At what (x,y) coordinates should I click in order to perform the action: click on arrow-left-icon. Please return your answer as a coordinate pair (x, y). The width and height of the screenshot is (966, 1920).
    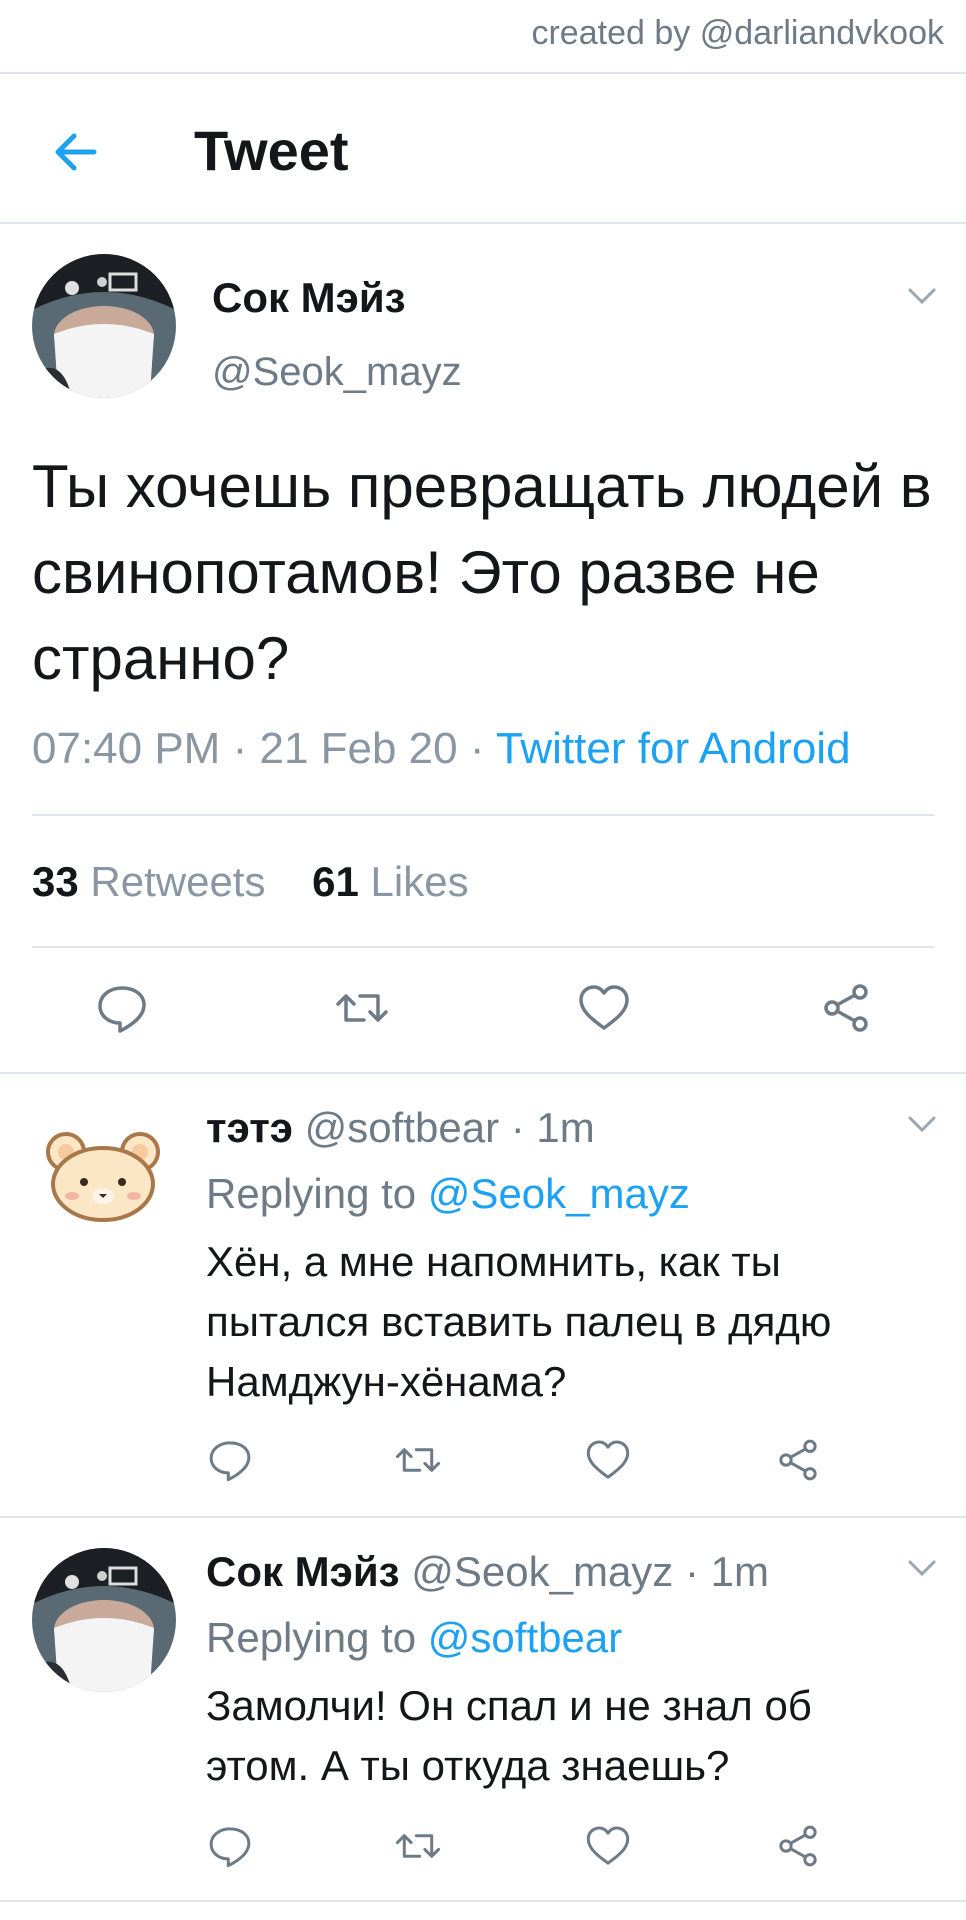
    Looking at the image, I should click on (76, 152).